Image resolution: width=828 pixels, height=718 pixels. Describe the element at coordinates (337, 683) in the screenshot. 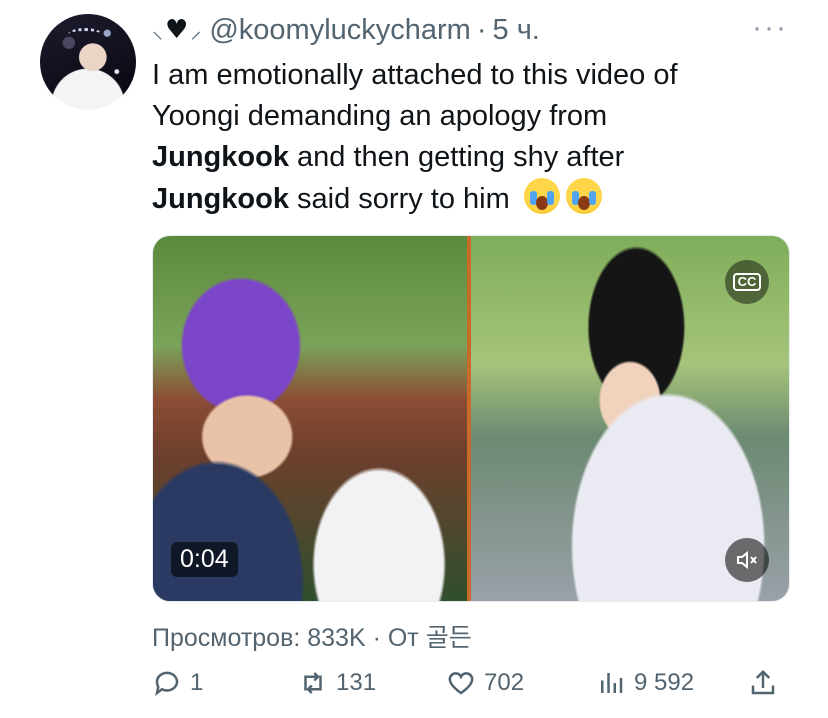

I see `retweet-button: 131` at that location.